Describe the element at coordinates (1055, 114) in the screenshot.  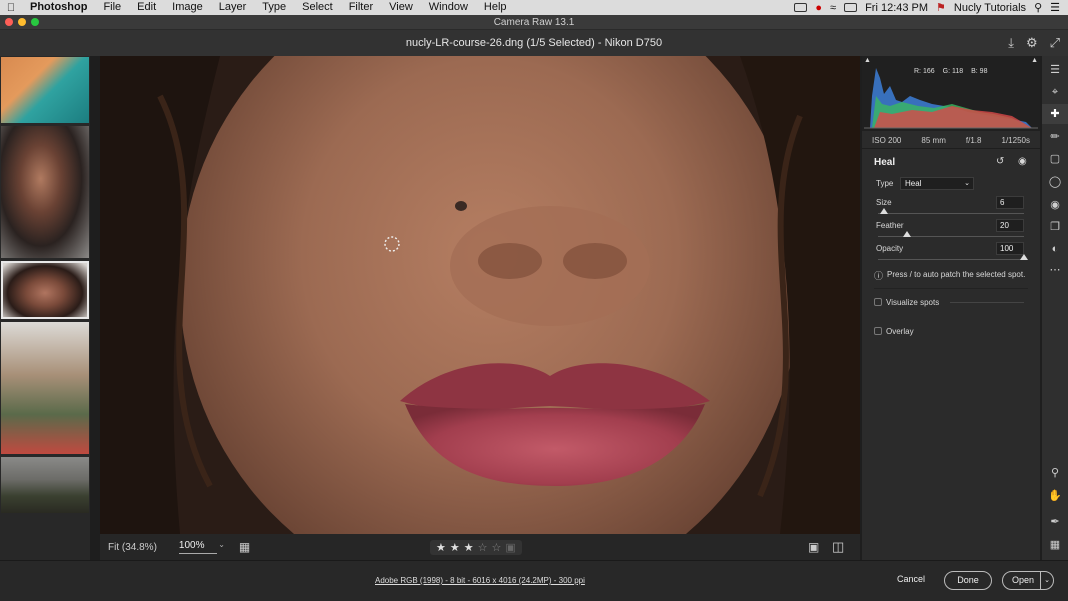
I see `healing-brush-icon: ✚` at that location.